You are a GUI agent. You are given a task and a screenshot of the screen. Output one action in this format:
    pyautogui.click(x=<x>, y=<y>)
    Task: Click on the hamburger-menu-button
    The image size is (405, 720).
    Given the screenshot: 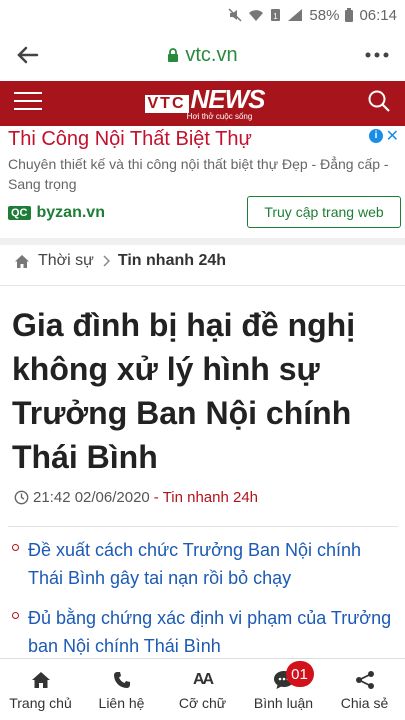 What is the action you would take?
    pyautogui.click(x=28, y=103)
    